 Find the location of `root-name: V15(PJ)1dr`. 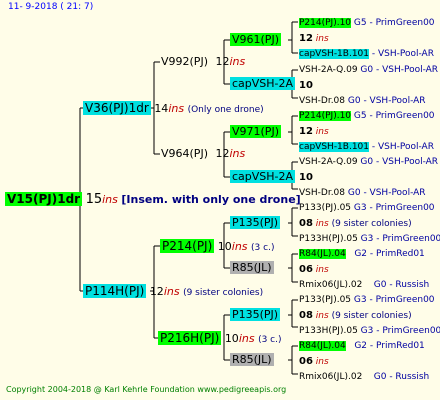

root-name: V15(PJ)1dr is located at coordinates (44, 199).